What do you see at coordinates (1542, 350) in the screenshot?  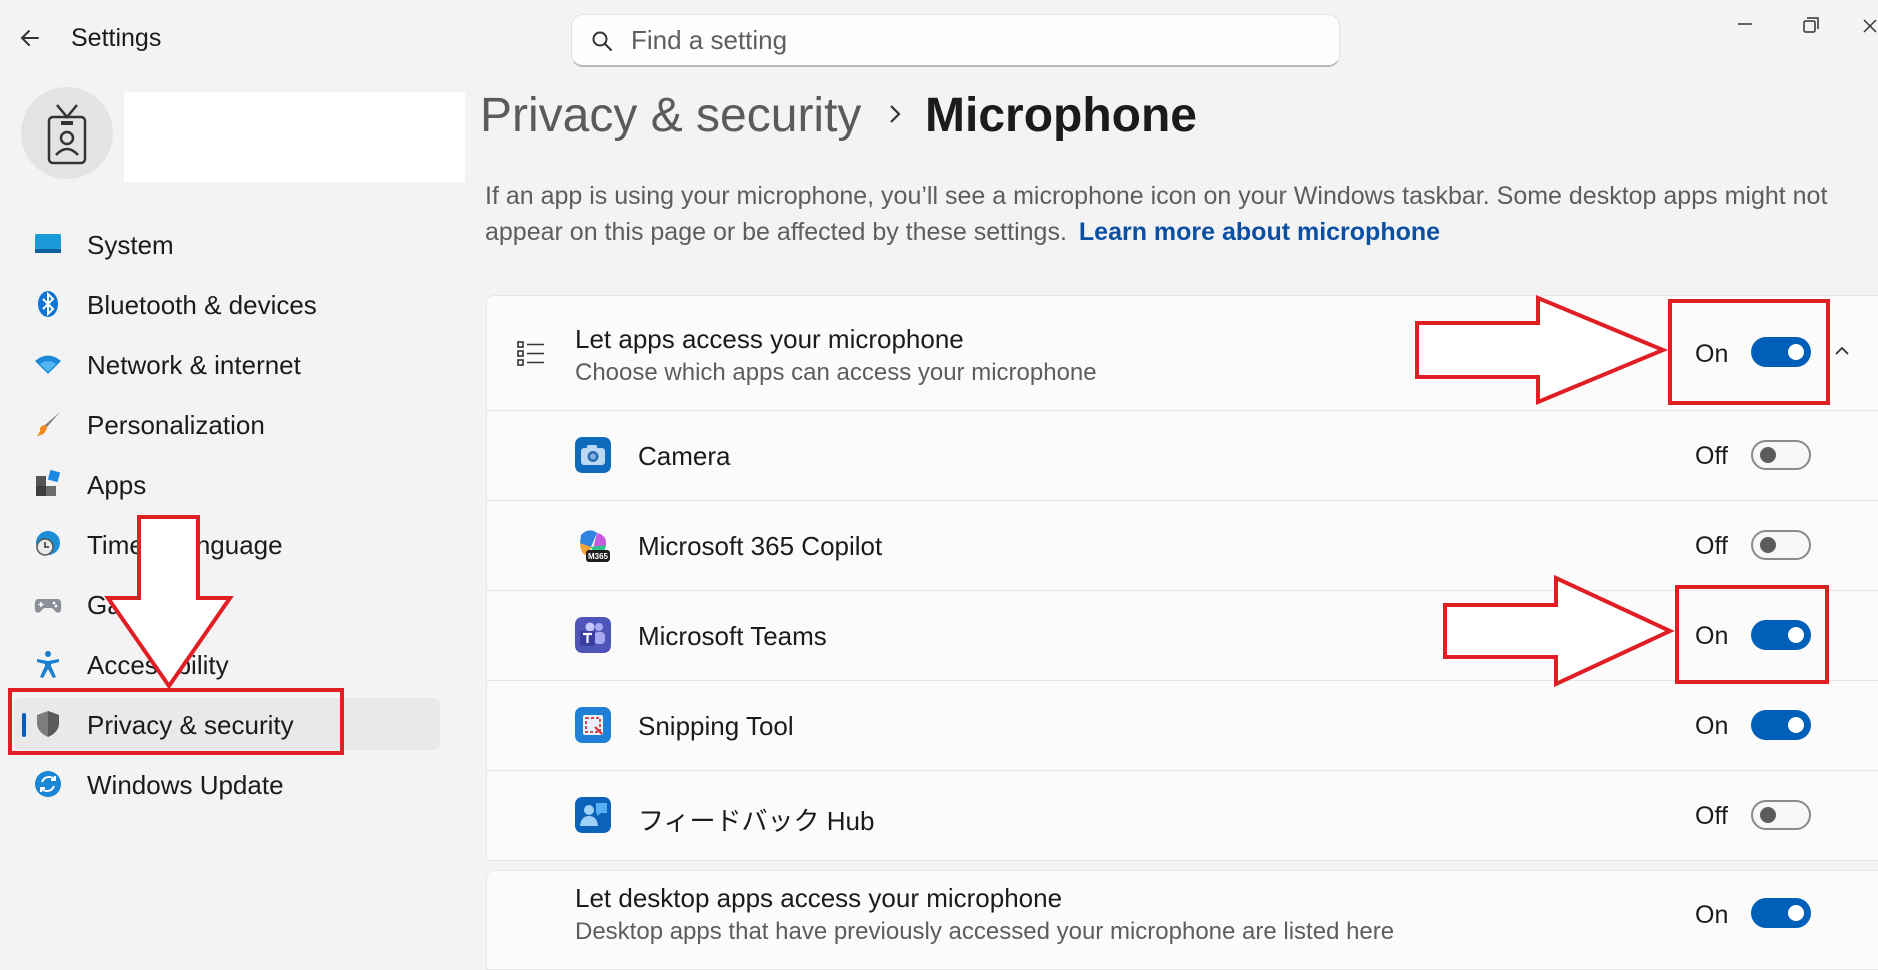 I see `annotation-arrow-right-main` at bounding box center [1542, 350].